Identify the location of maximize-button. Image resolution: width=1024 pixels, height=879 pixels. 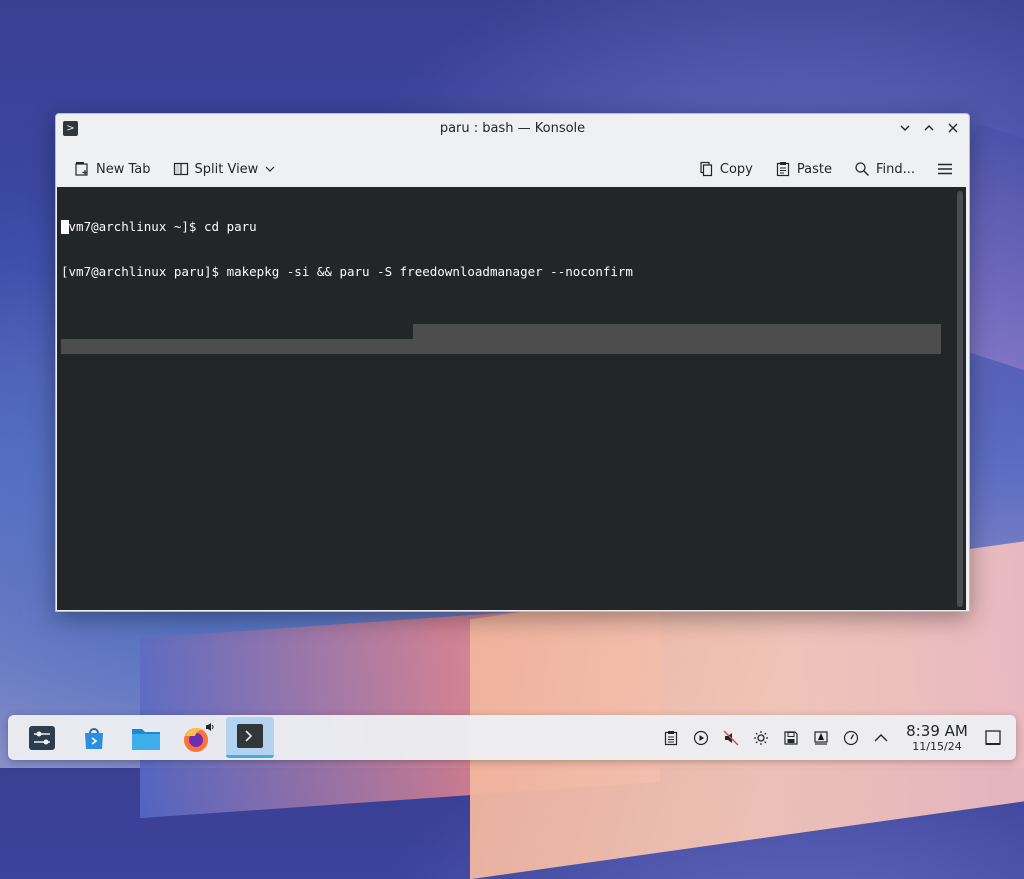
(929, 128).